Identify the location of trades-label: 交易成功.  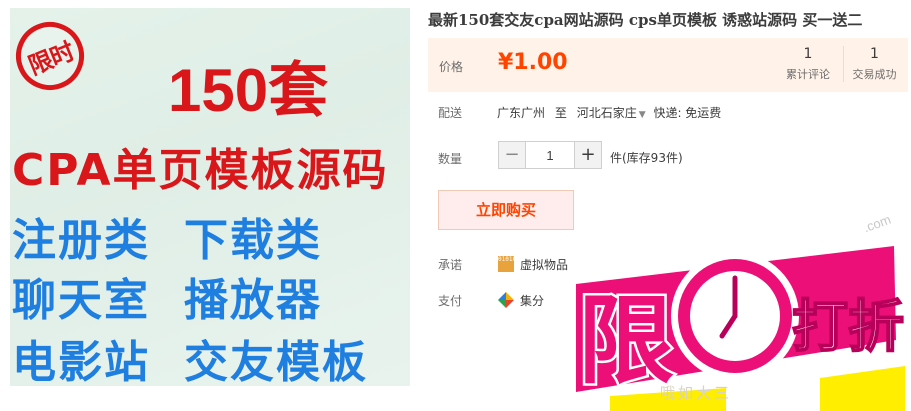
(874, 74).